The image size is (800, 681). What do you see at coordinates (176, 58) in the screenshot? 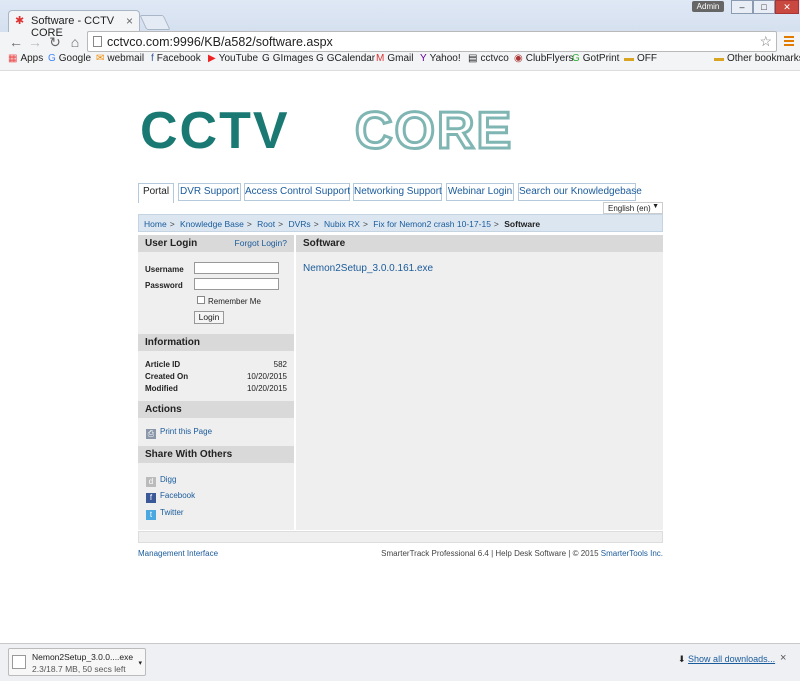
I see `bookmark-facebook: f Facebook` at bounding box center [176, 58].